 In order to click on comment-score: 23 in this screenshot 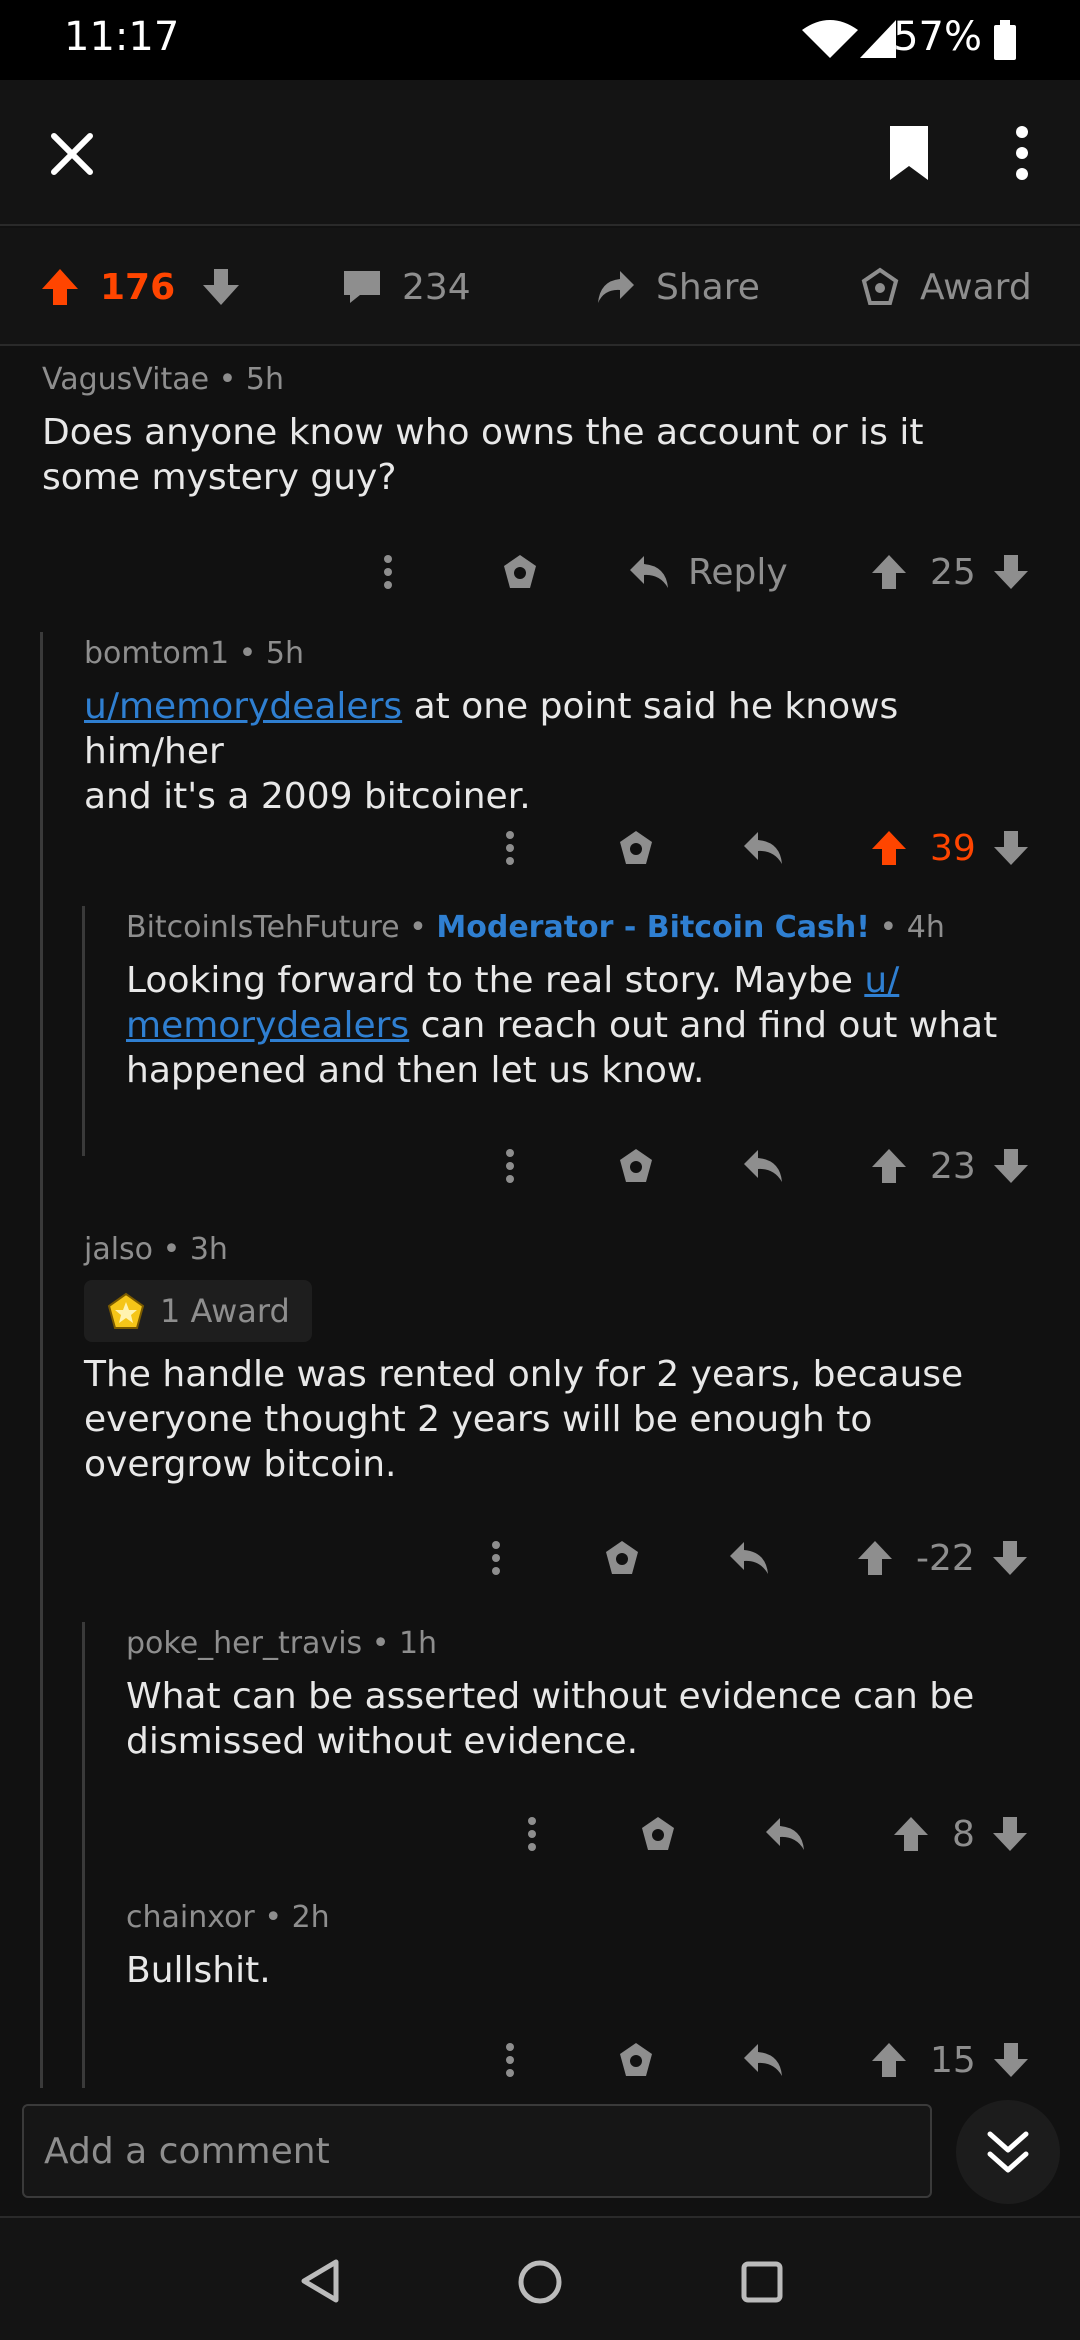, I will do `click(953, 1166)`.